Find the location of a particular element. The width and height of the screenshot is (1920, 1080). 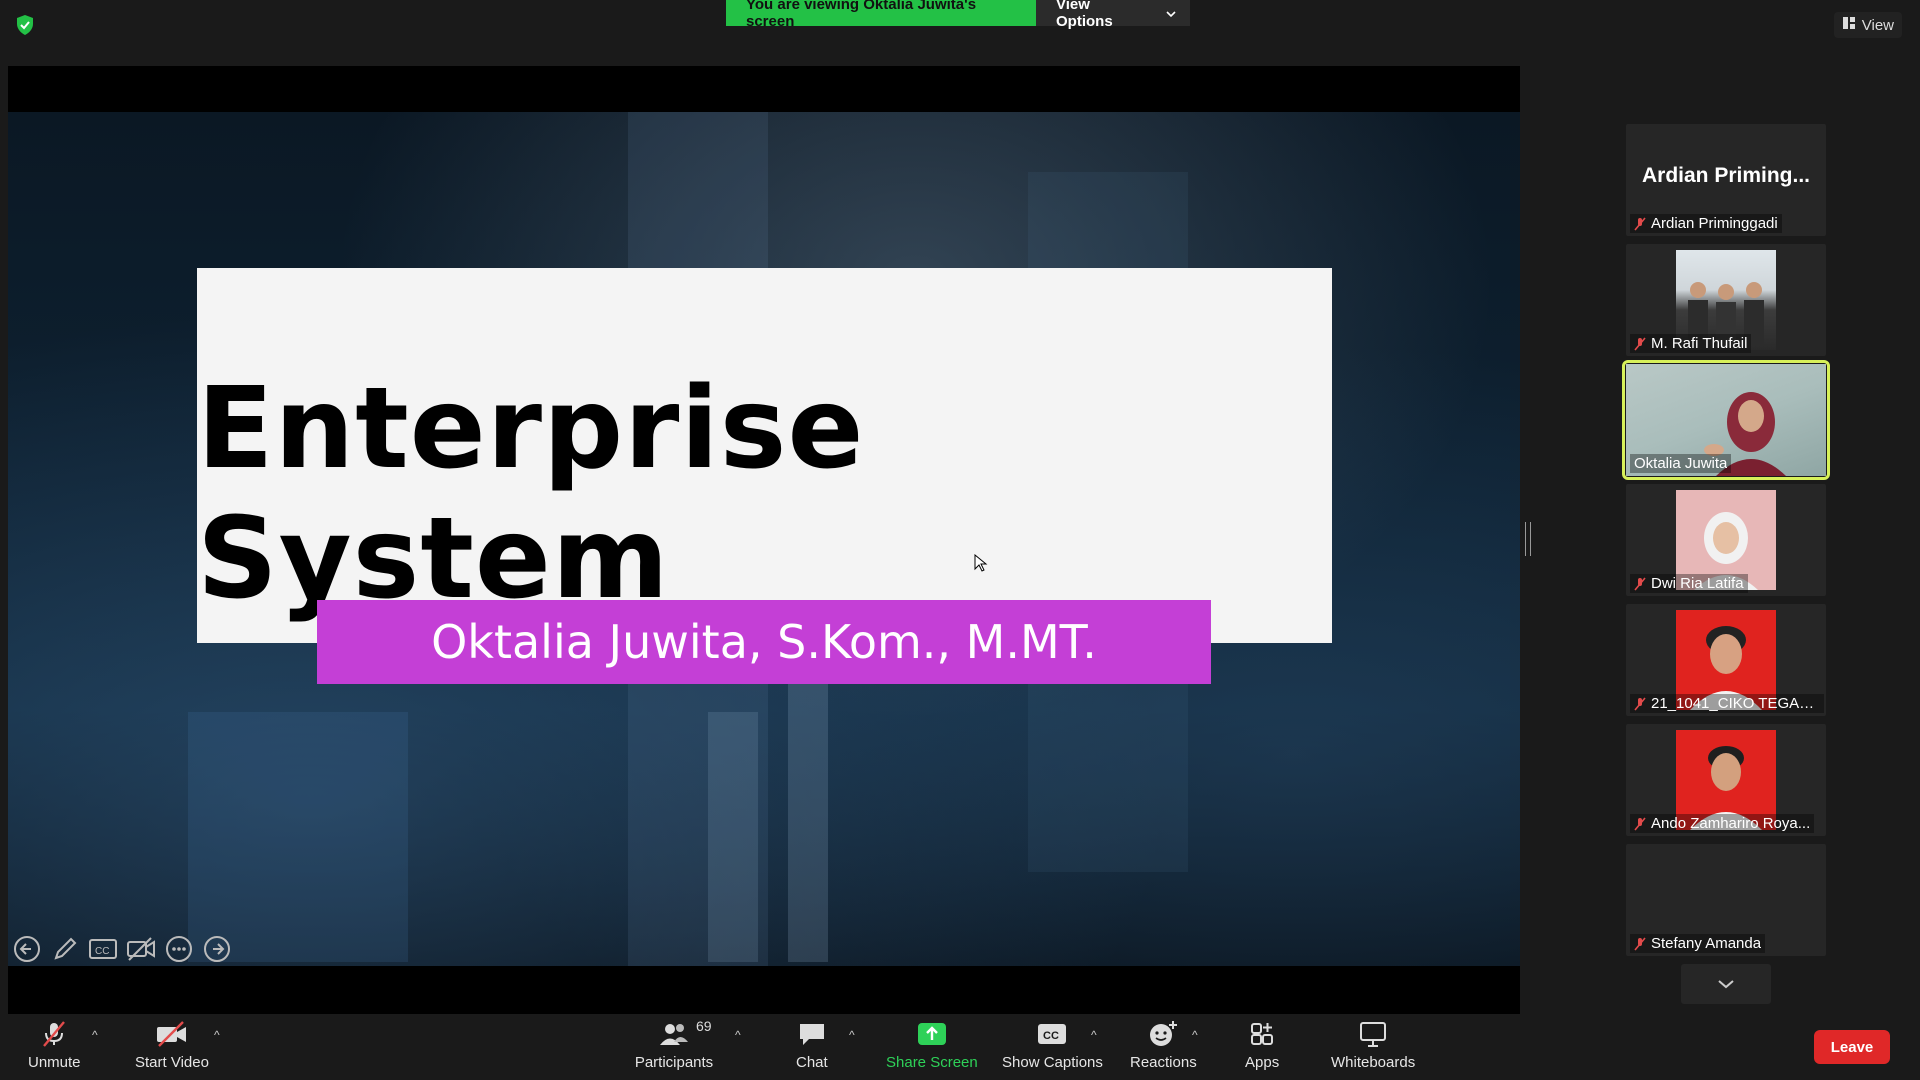

camera-off-icon is located at coordinates (141, 949).